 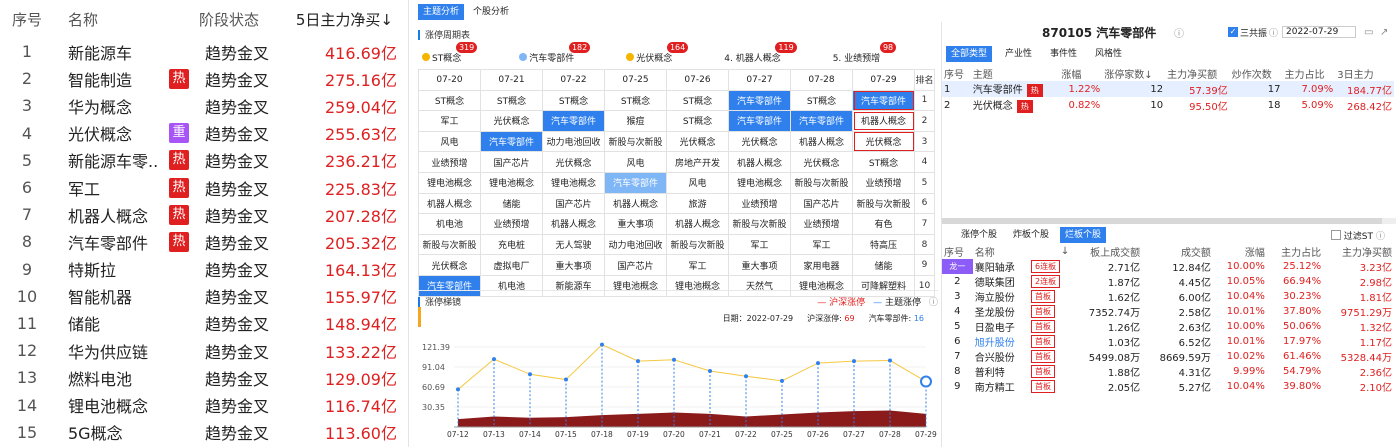 I want to click on stock-name: 南方精工, so click(x=1001, y=386).